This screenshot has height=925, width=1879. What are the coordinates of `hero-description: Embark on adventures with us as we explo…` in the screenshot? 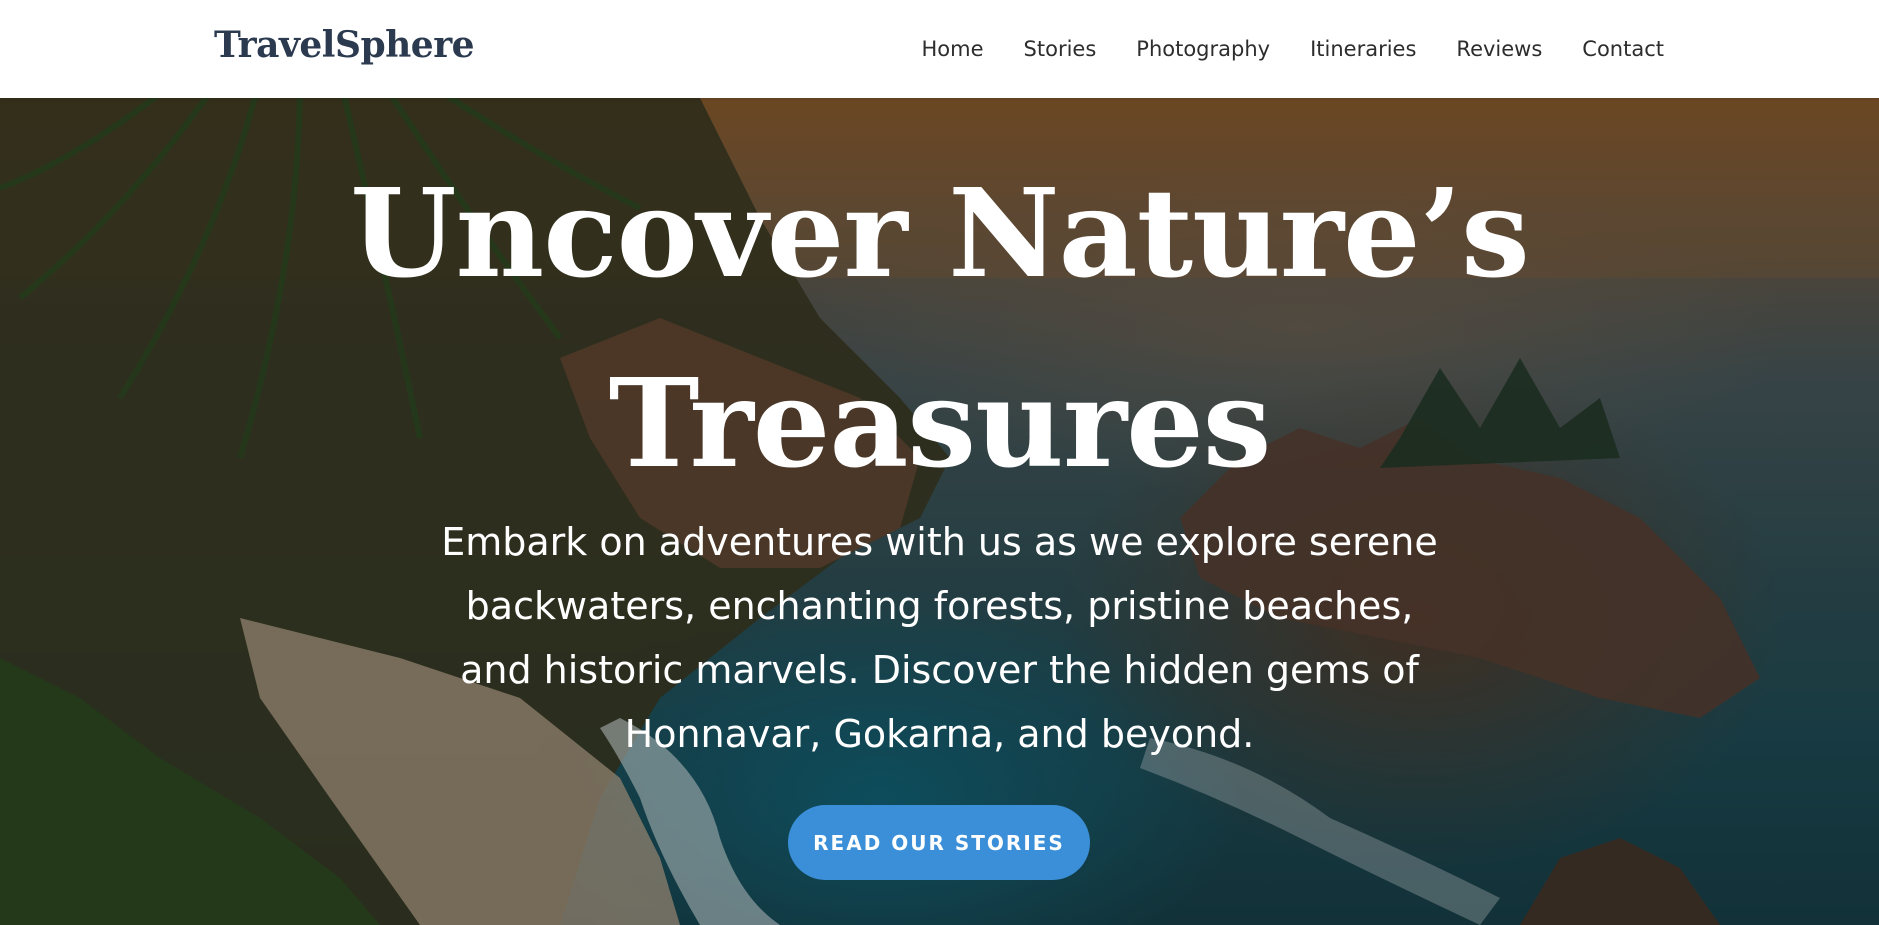 It's located at (939, 638).